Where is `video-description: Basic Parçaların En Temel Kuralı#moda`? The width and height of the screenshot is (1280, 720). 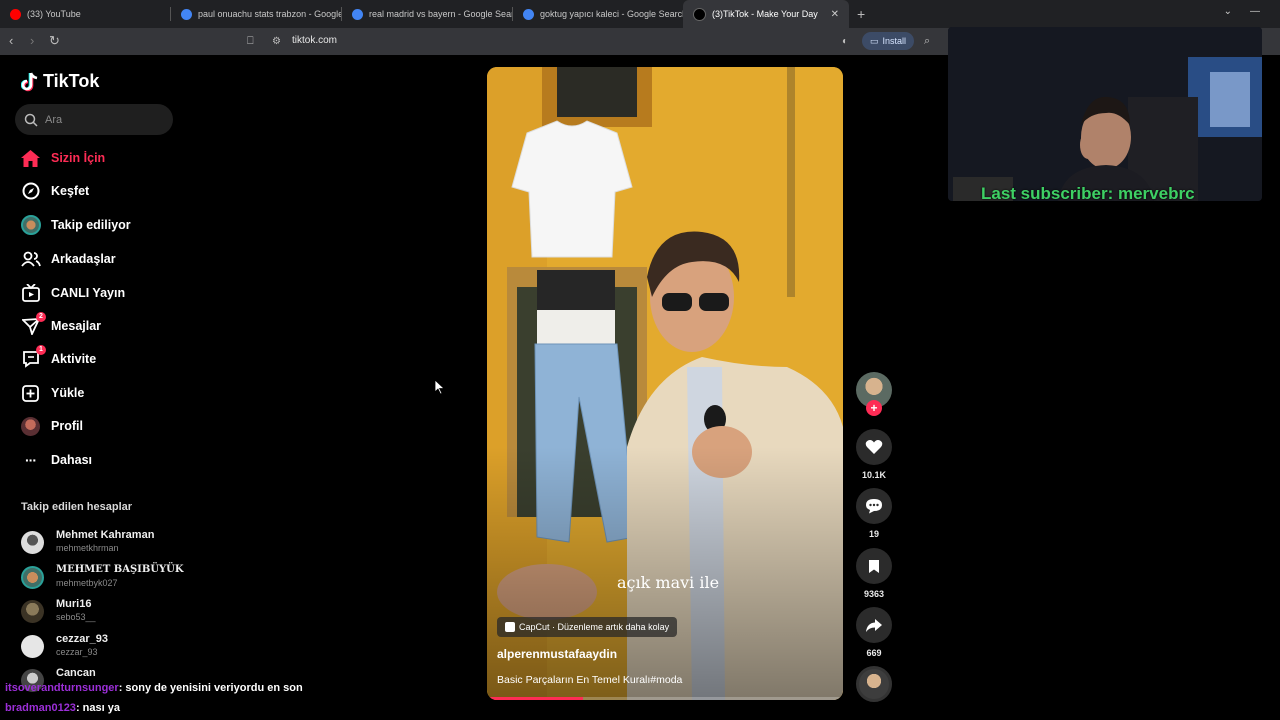
video-description: Basic Parçaların En Temel Kuralı#moda is located at coordinates (590, 680).